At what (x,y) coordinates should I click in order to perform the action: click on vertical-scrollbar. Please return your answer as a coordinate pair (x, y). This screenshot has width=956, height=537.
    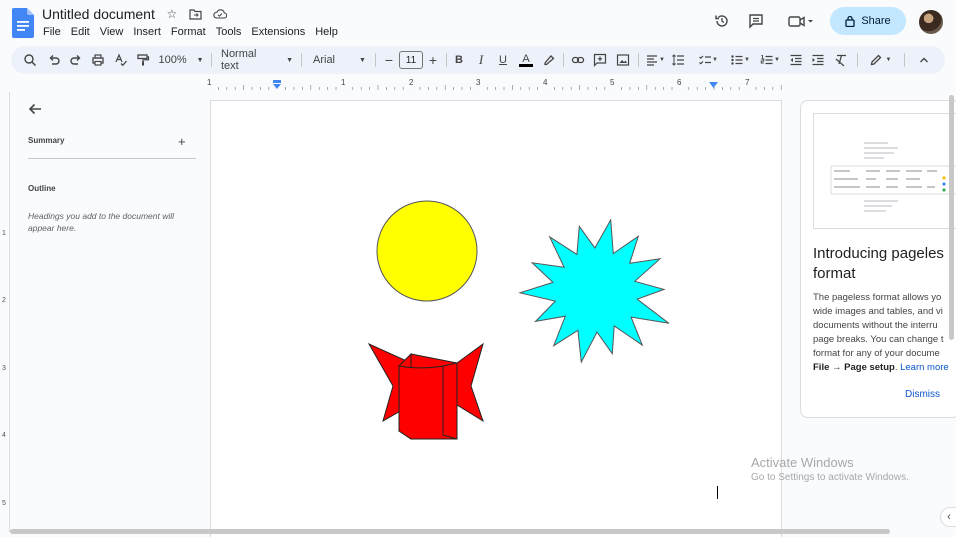
    Looking at the image, I should click on (951, 217).